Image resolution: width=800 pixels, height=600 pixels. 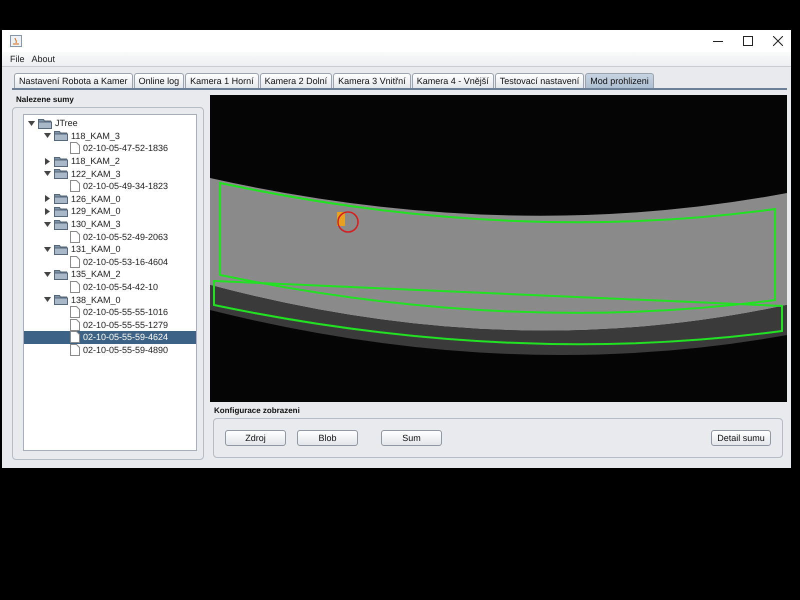 I want to click on tree-folder-item: 129_KAM_0, so click(x=110, y=211).